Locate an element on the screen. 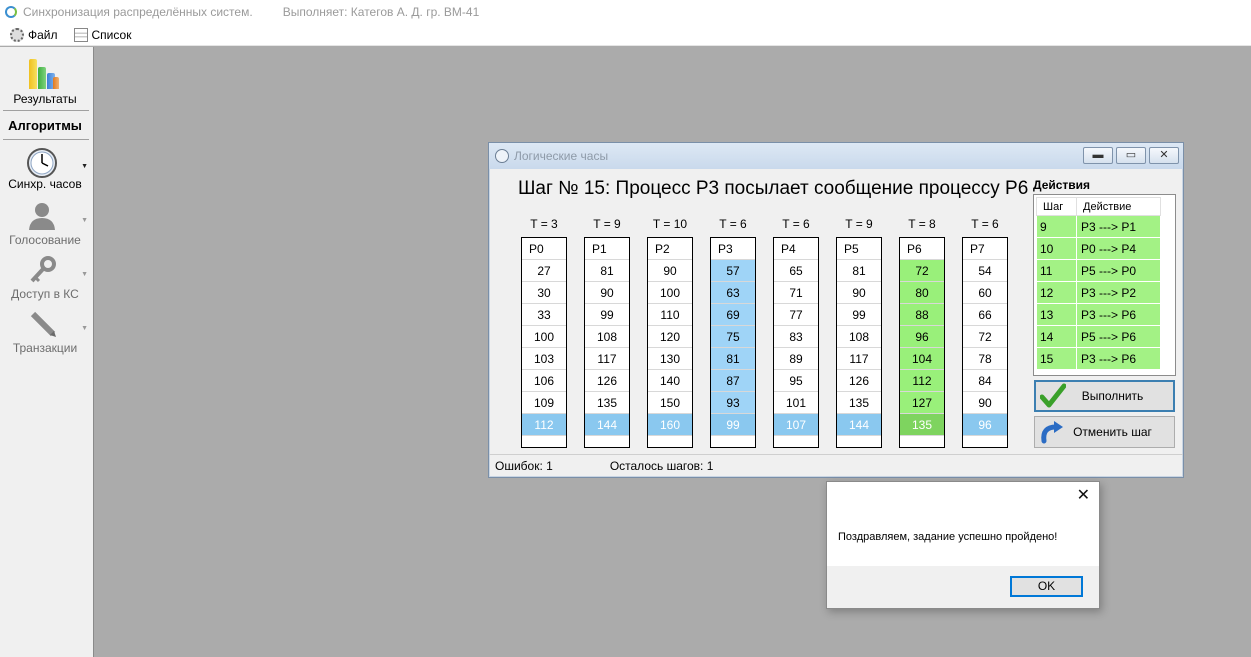 The height and width of the screenshot is (657, 1251). window-title: Логические часы is located at coordinates (561, 156).